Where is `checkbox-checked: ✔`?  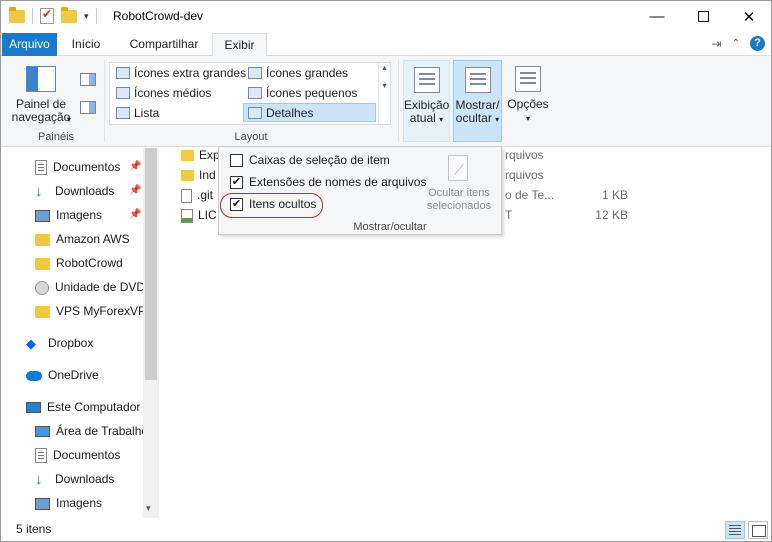 checkbox-checked: ✔ is located at coordinates (236, 182).